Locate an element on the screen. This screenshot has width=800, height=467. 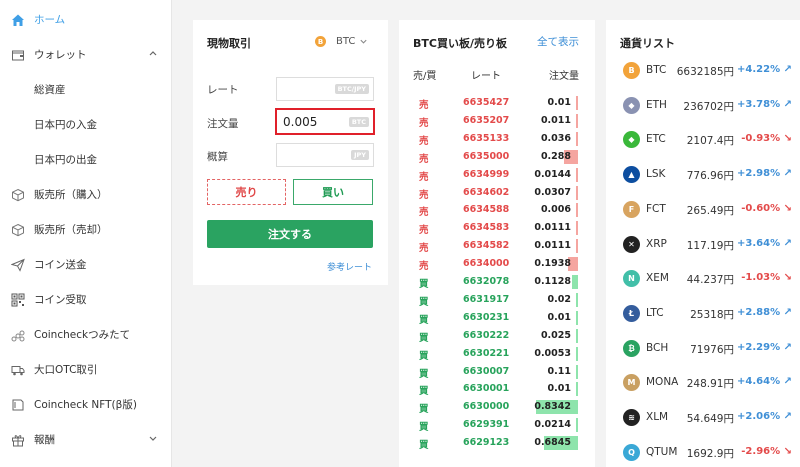
coin-change: +2.29% ↗ is located at coordinates (764, 347).